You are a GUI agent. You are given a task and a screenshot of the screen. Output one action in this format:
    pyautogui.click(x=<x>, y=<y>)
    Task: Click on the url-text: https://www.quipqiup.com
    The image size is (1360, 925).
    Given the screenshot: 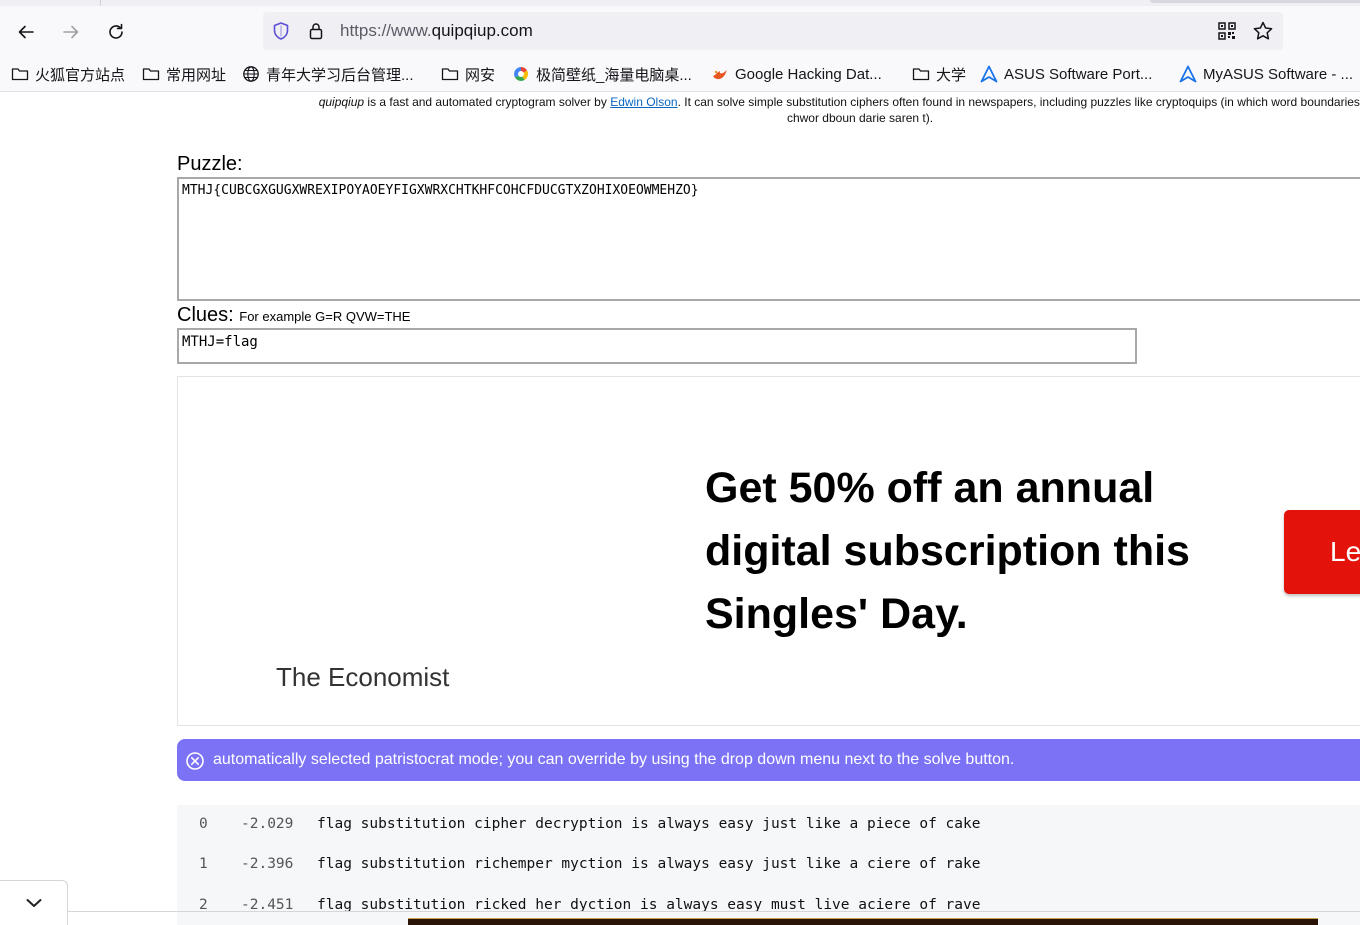 What is the action you would take?
    pyautogui.click(x=436, y=31)
    